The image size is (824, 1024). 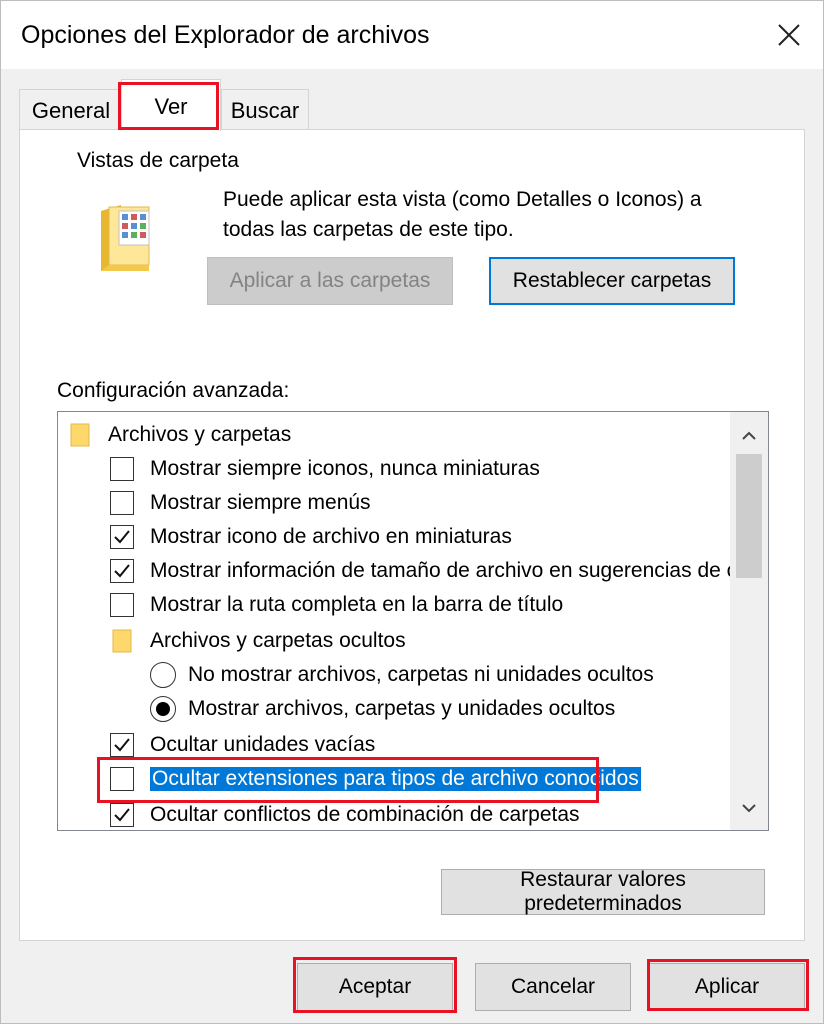 I want to click on cancel-button: Cancelar, so click(x=553, y=987).